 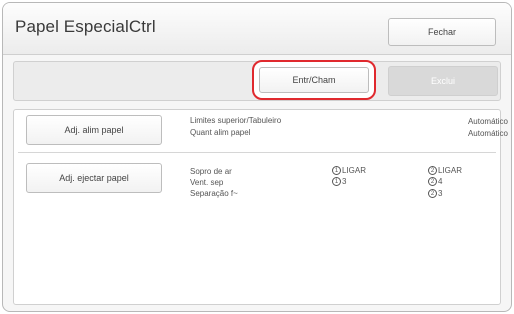 I want to click on entry-call-button-highlight: Entr/Cham, so click(x=314, y=80).